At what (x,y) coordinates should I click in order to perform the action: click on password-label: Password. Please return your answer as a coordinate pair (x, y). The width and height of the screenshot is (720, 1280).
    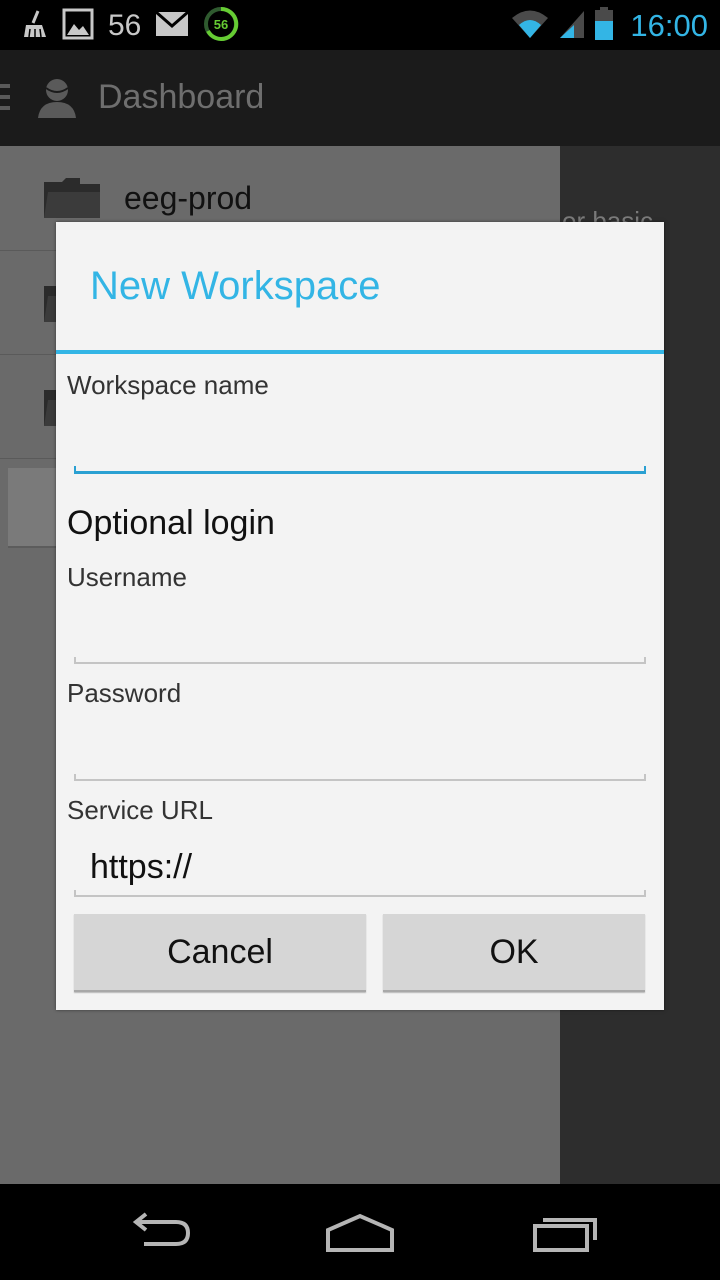
    Looking at the image, I should click on (124, 693).